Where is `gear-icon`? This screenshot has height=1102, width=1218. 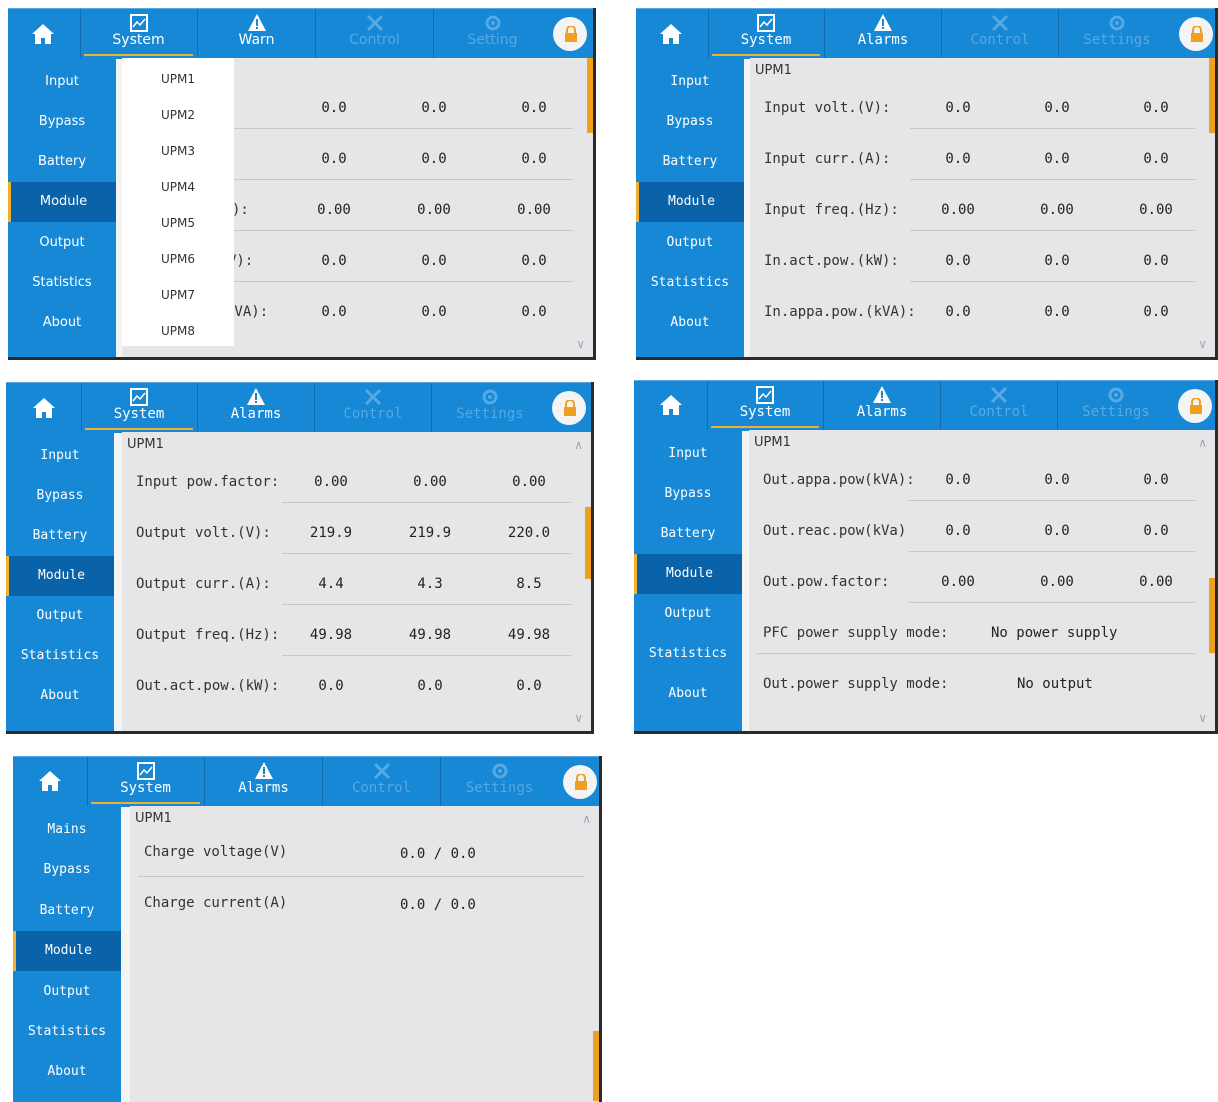
gear-icon is located at coordinates (499, 771).